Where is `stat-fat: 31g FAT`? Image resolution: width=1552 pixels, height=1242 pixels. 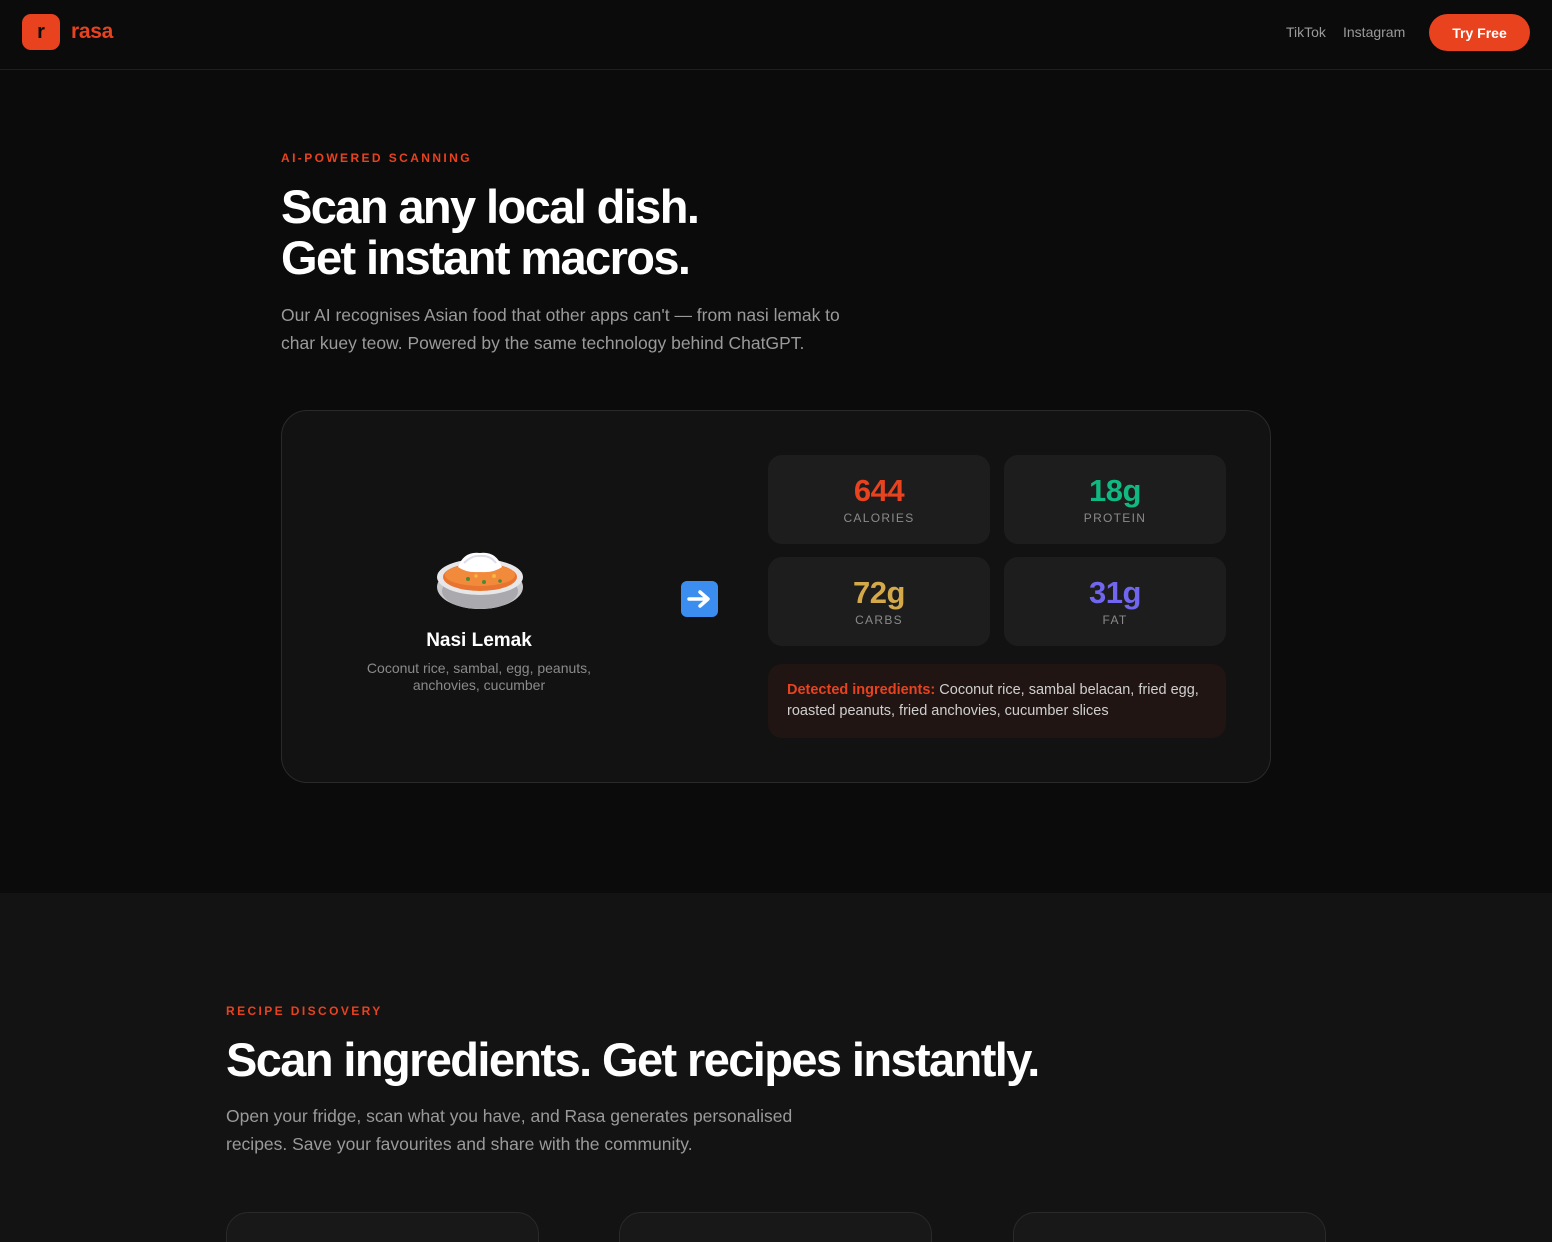
stat-fat: 31g FAT is located at coordinates (1115, 601).